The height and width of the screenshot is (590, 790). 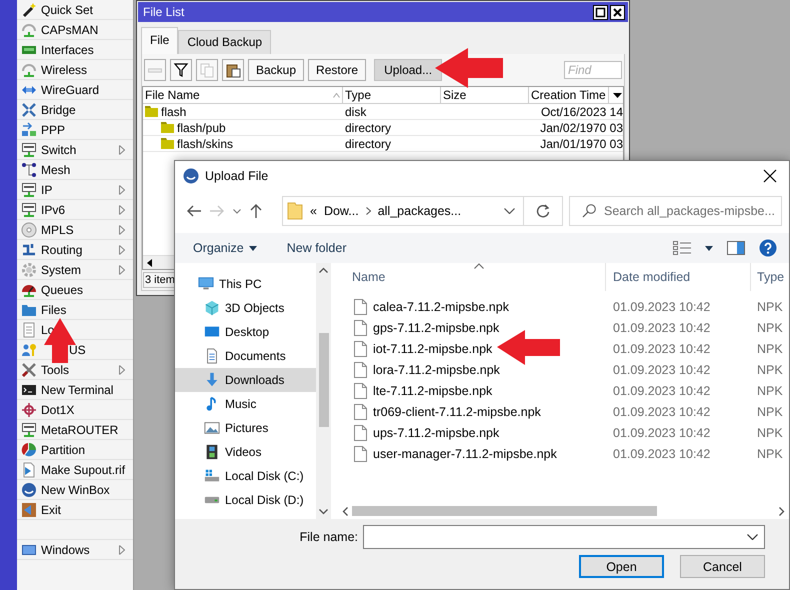 I want to click on menu-item: Bridge, so click(x=75, y=110).